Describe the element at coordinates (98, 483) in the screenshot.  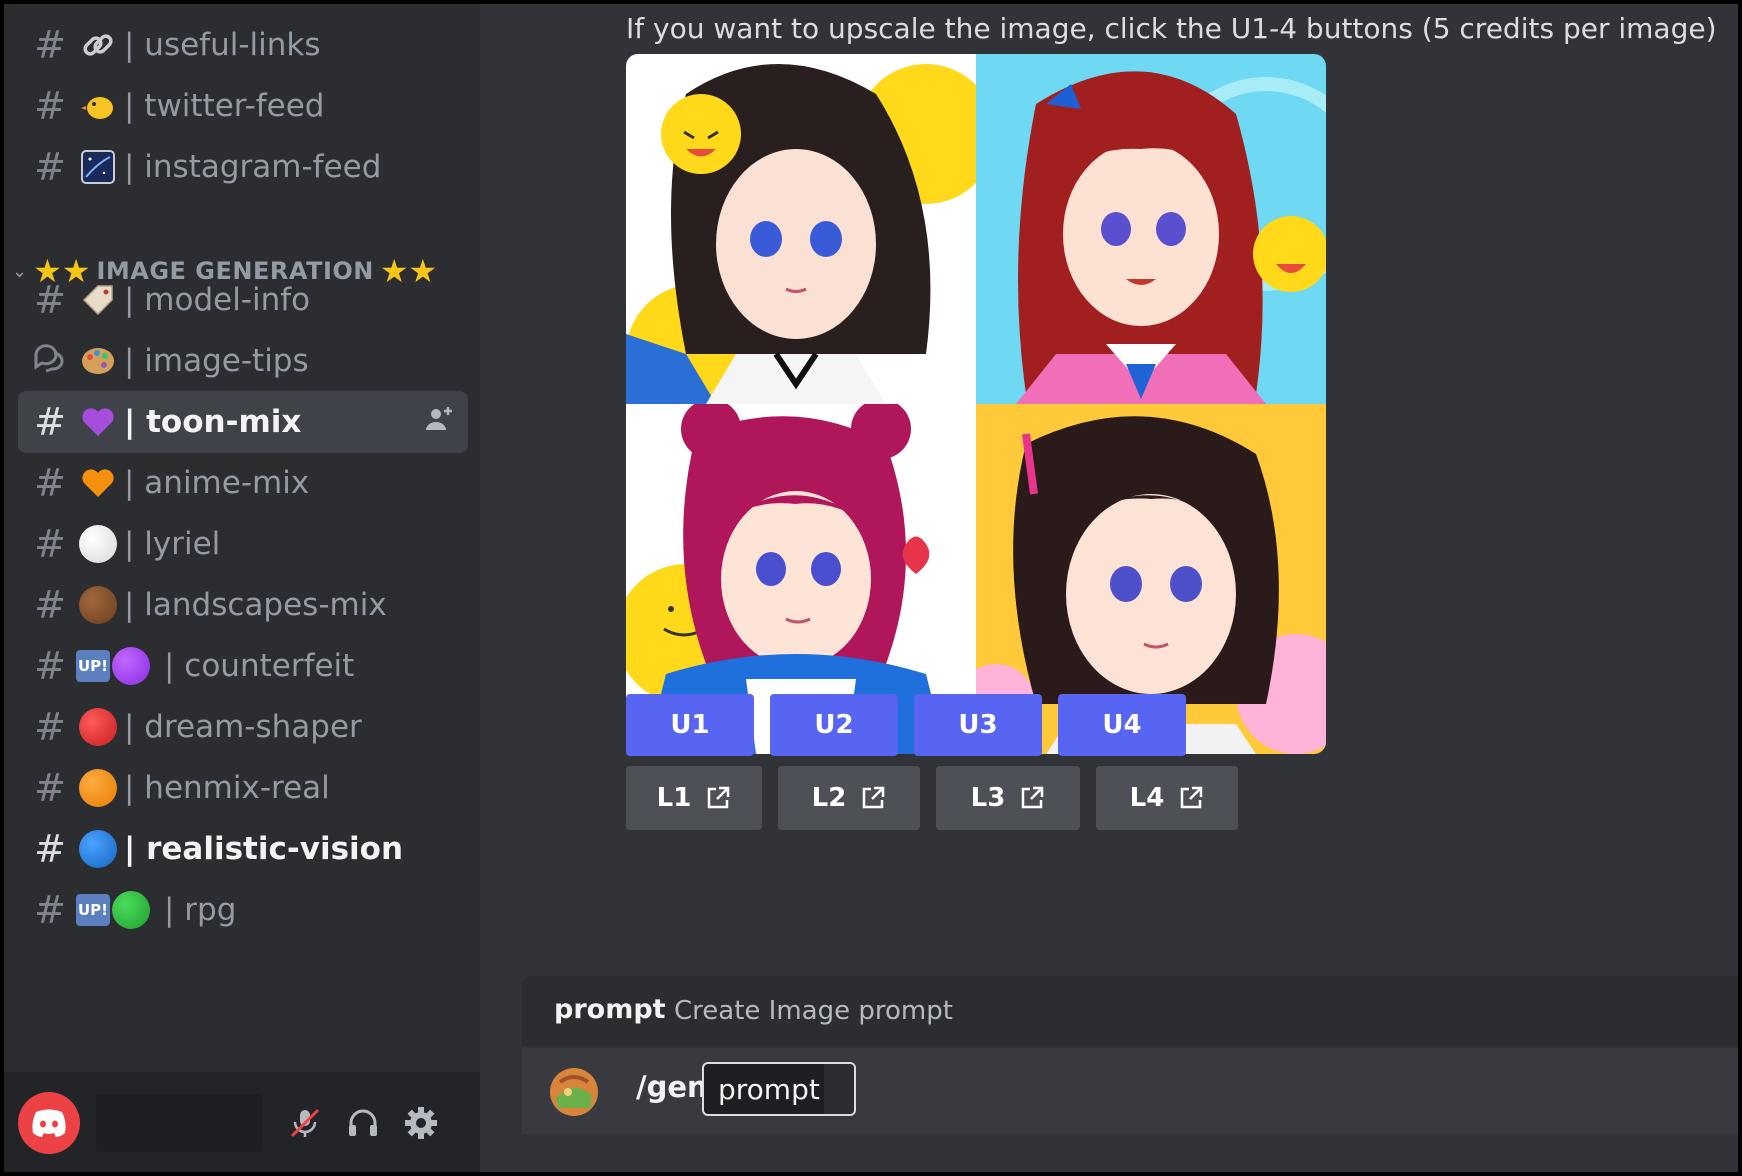
I see `orange-heart-icon` at that location.